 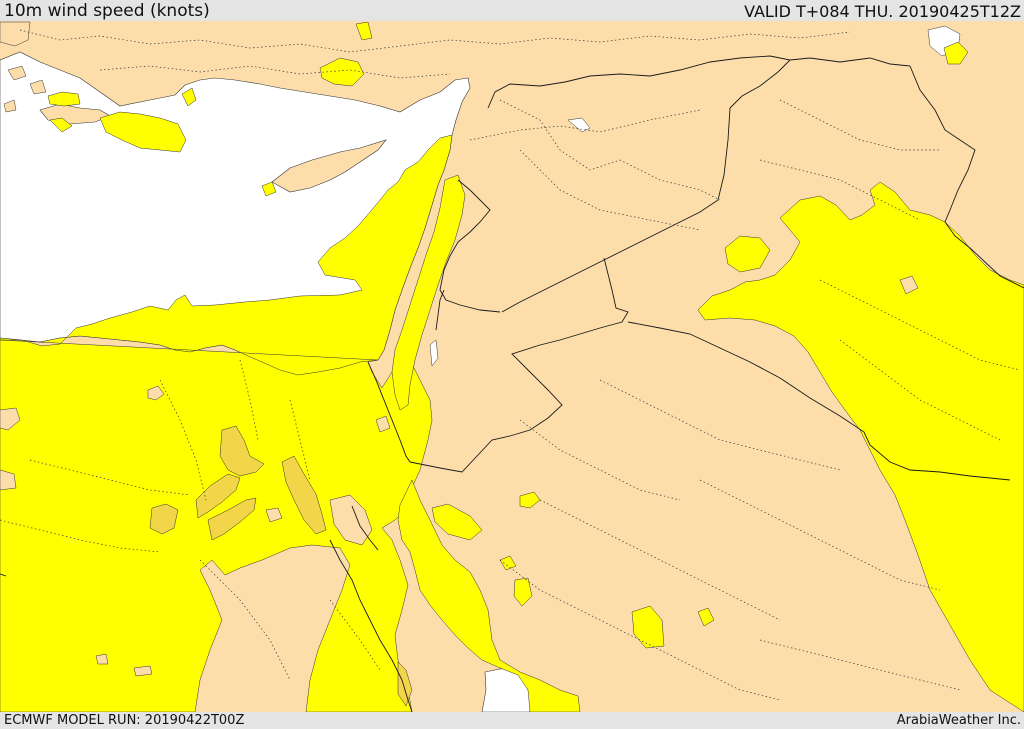 I want to click on model-run-label: ECMWF MODEL RUN: 20190422T00Z, so click(x=124, y=720).